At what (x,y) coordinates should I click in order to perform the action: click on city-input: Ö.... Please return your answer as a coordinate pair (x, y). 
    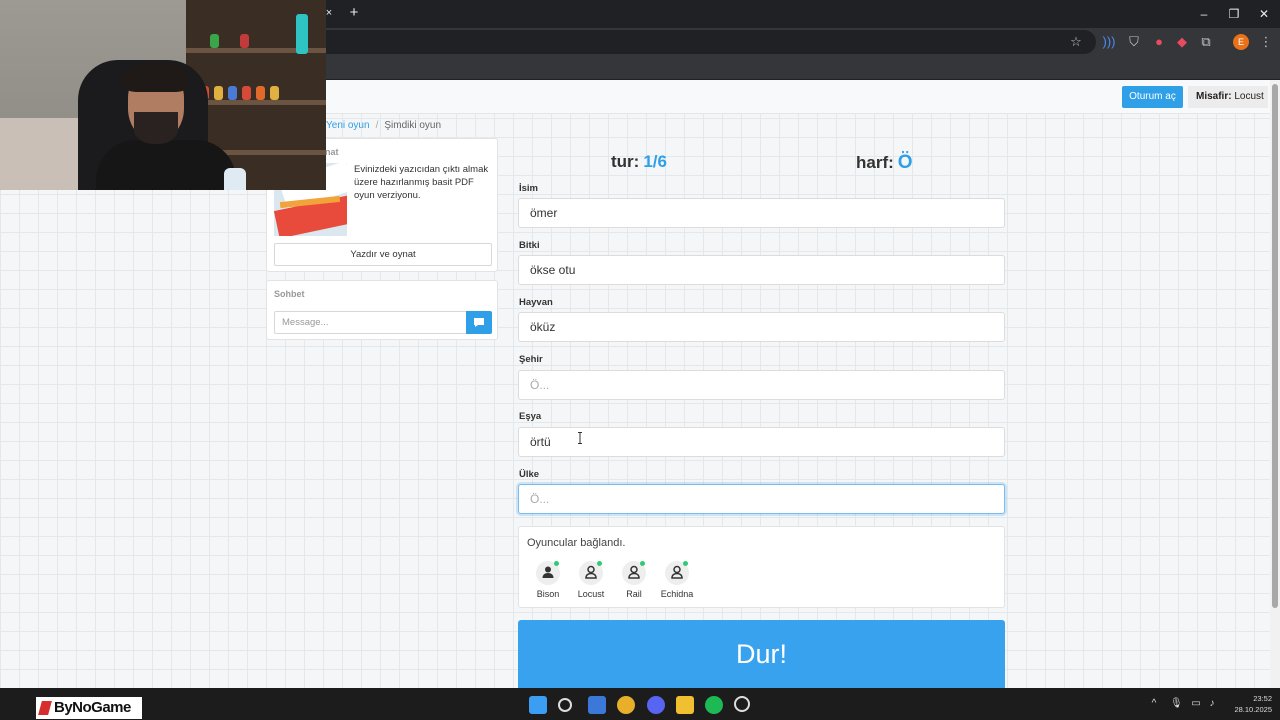
    Looking at the image, I should click on (761, 385).